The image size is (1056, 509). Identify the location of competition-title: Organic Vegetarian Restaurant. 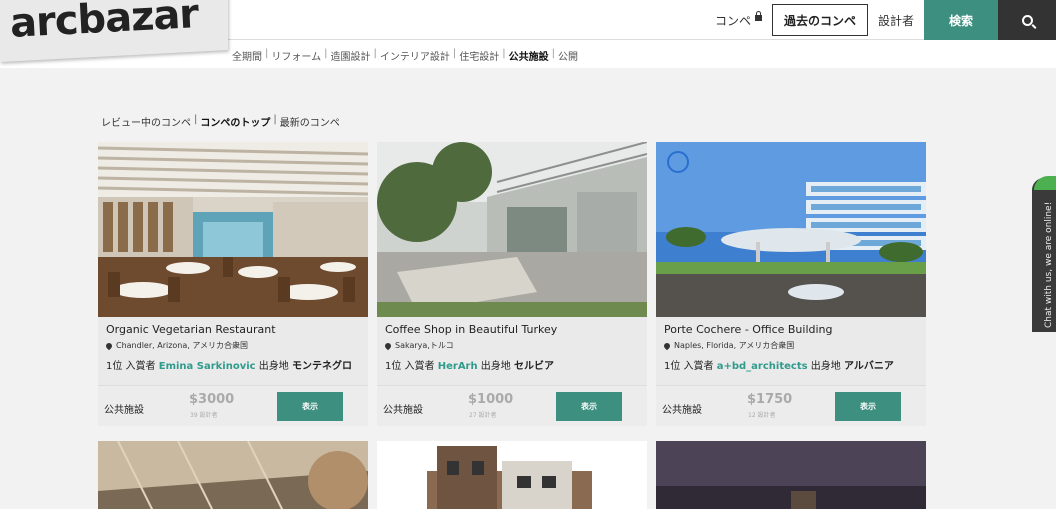
(191, 329).